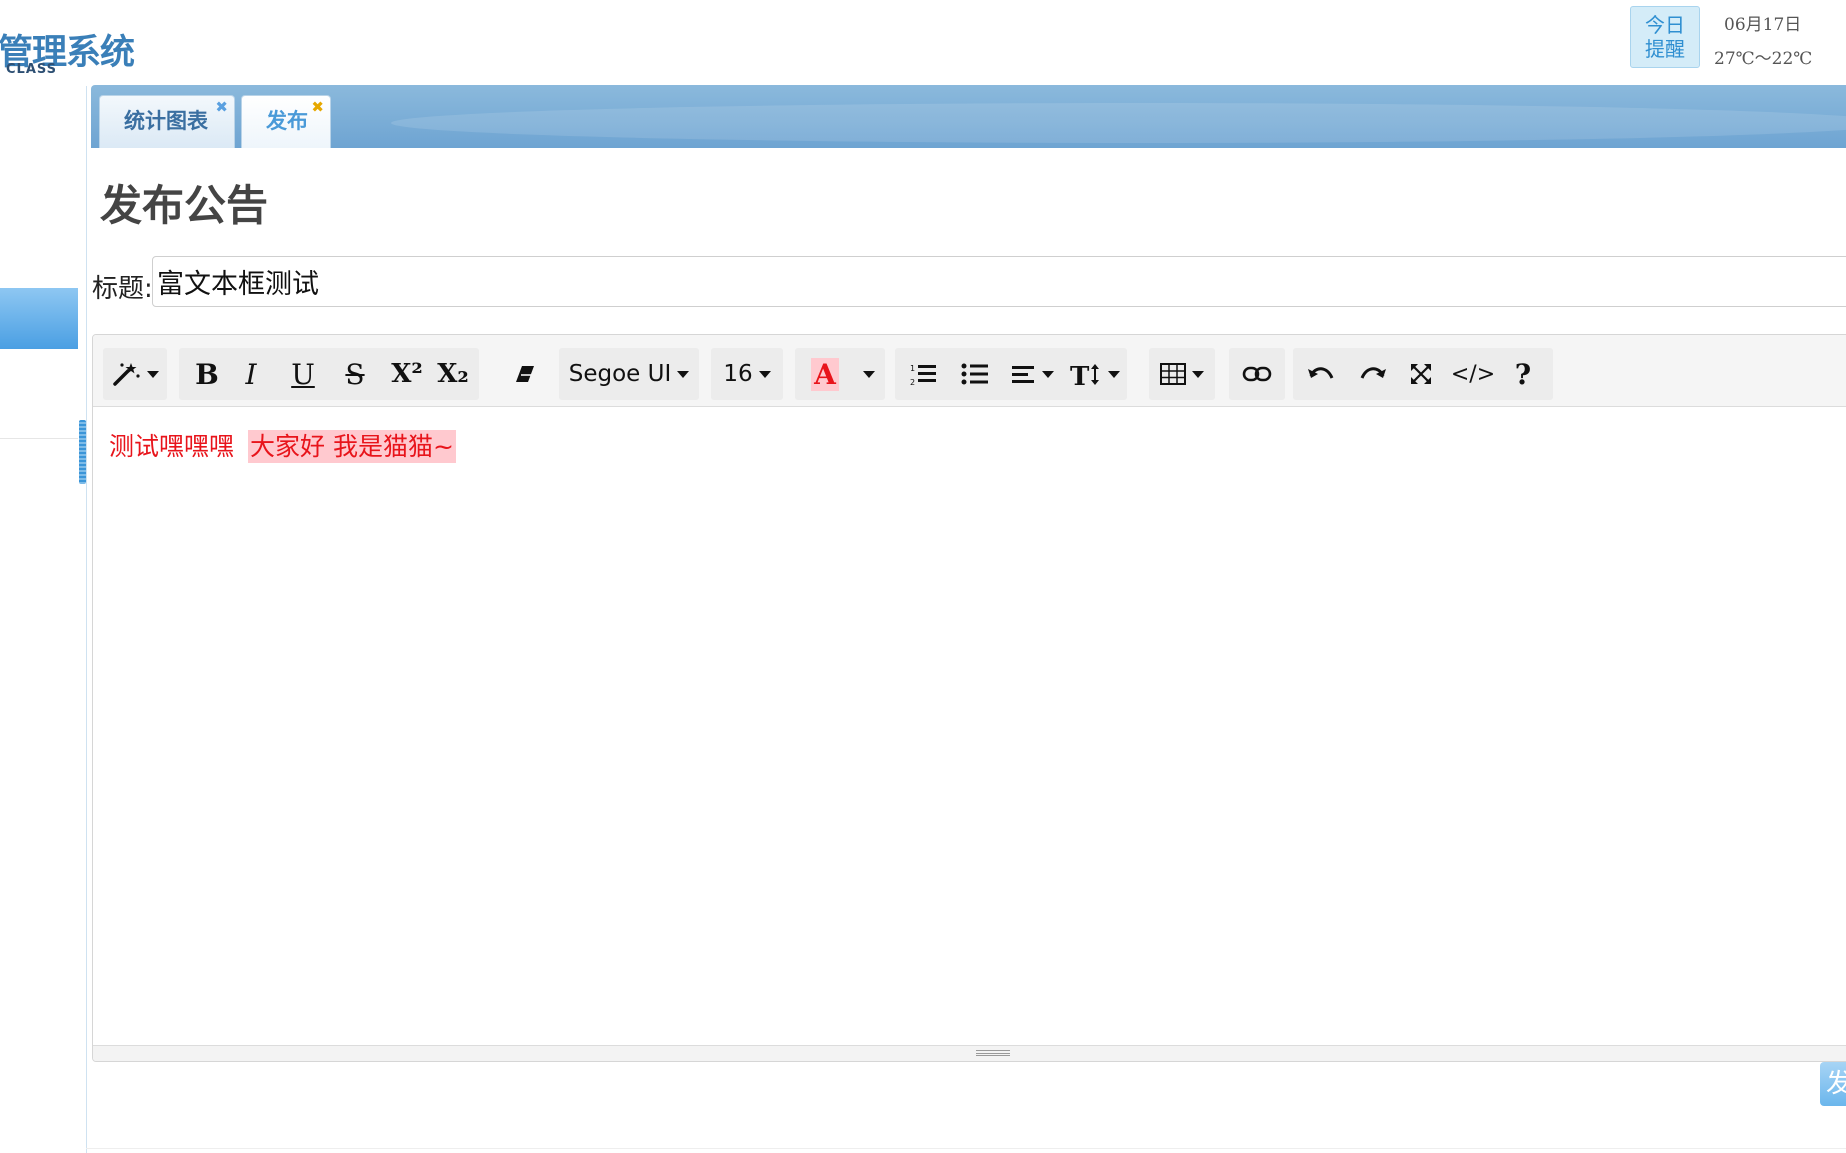 The width and height of the screenshot is (1846, 1153). I want to click on editor-toolbar: B I U S X² X₂ Segoe UI 16 A 1 2 T </> ?, so click(969, 371).